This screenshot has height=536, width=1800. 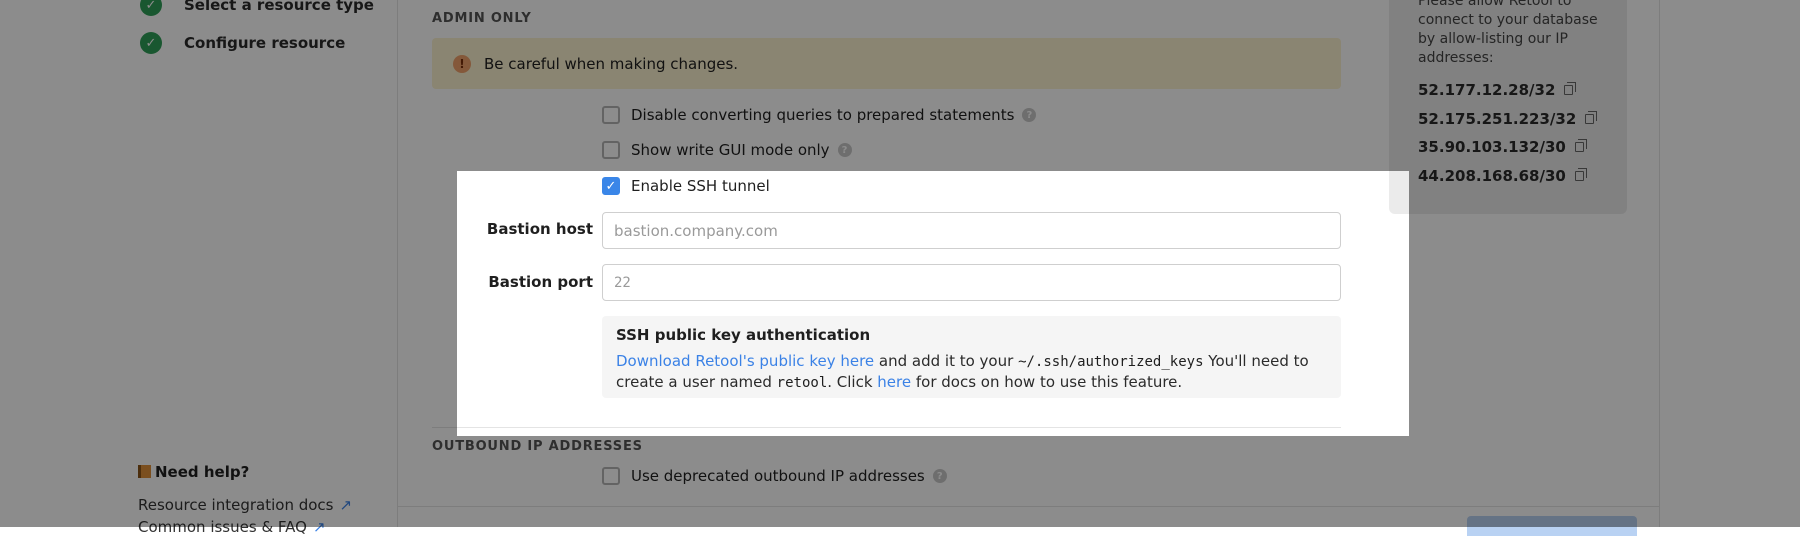 What do you see at coordinates (802, 383) in the screenshot?
I see `ssh-username: retool` at bounding box center [802, 383].